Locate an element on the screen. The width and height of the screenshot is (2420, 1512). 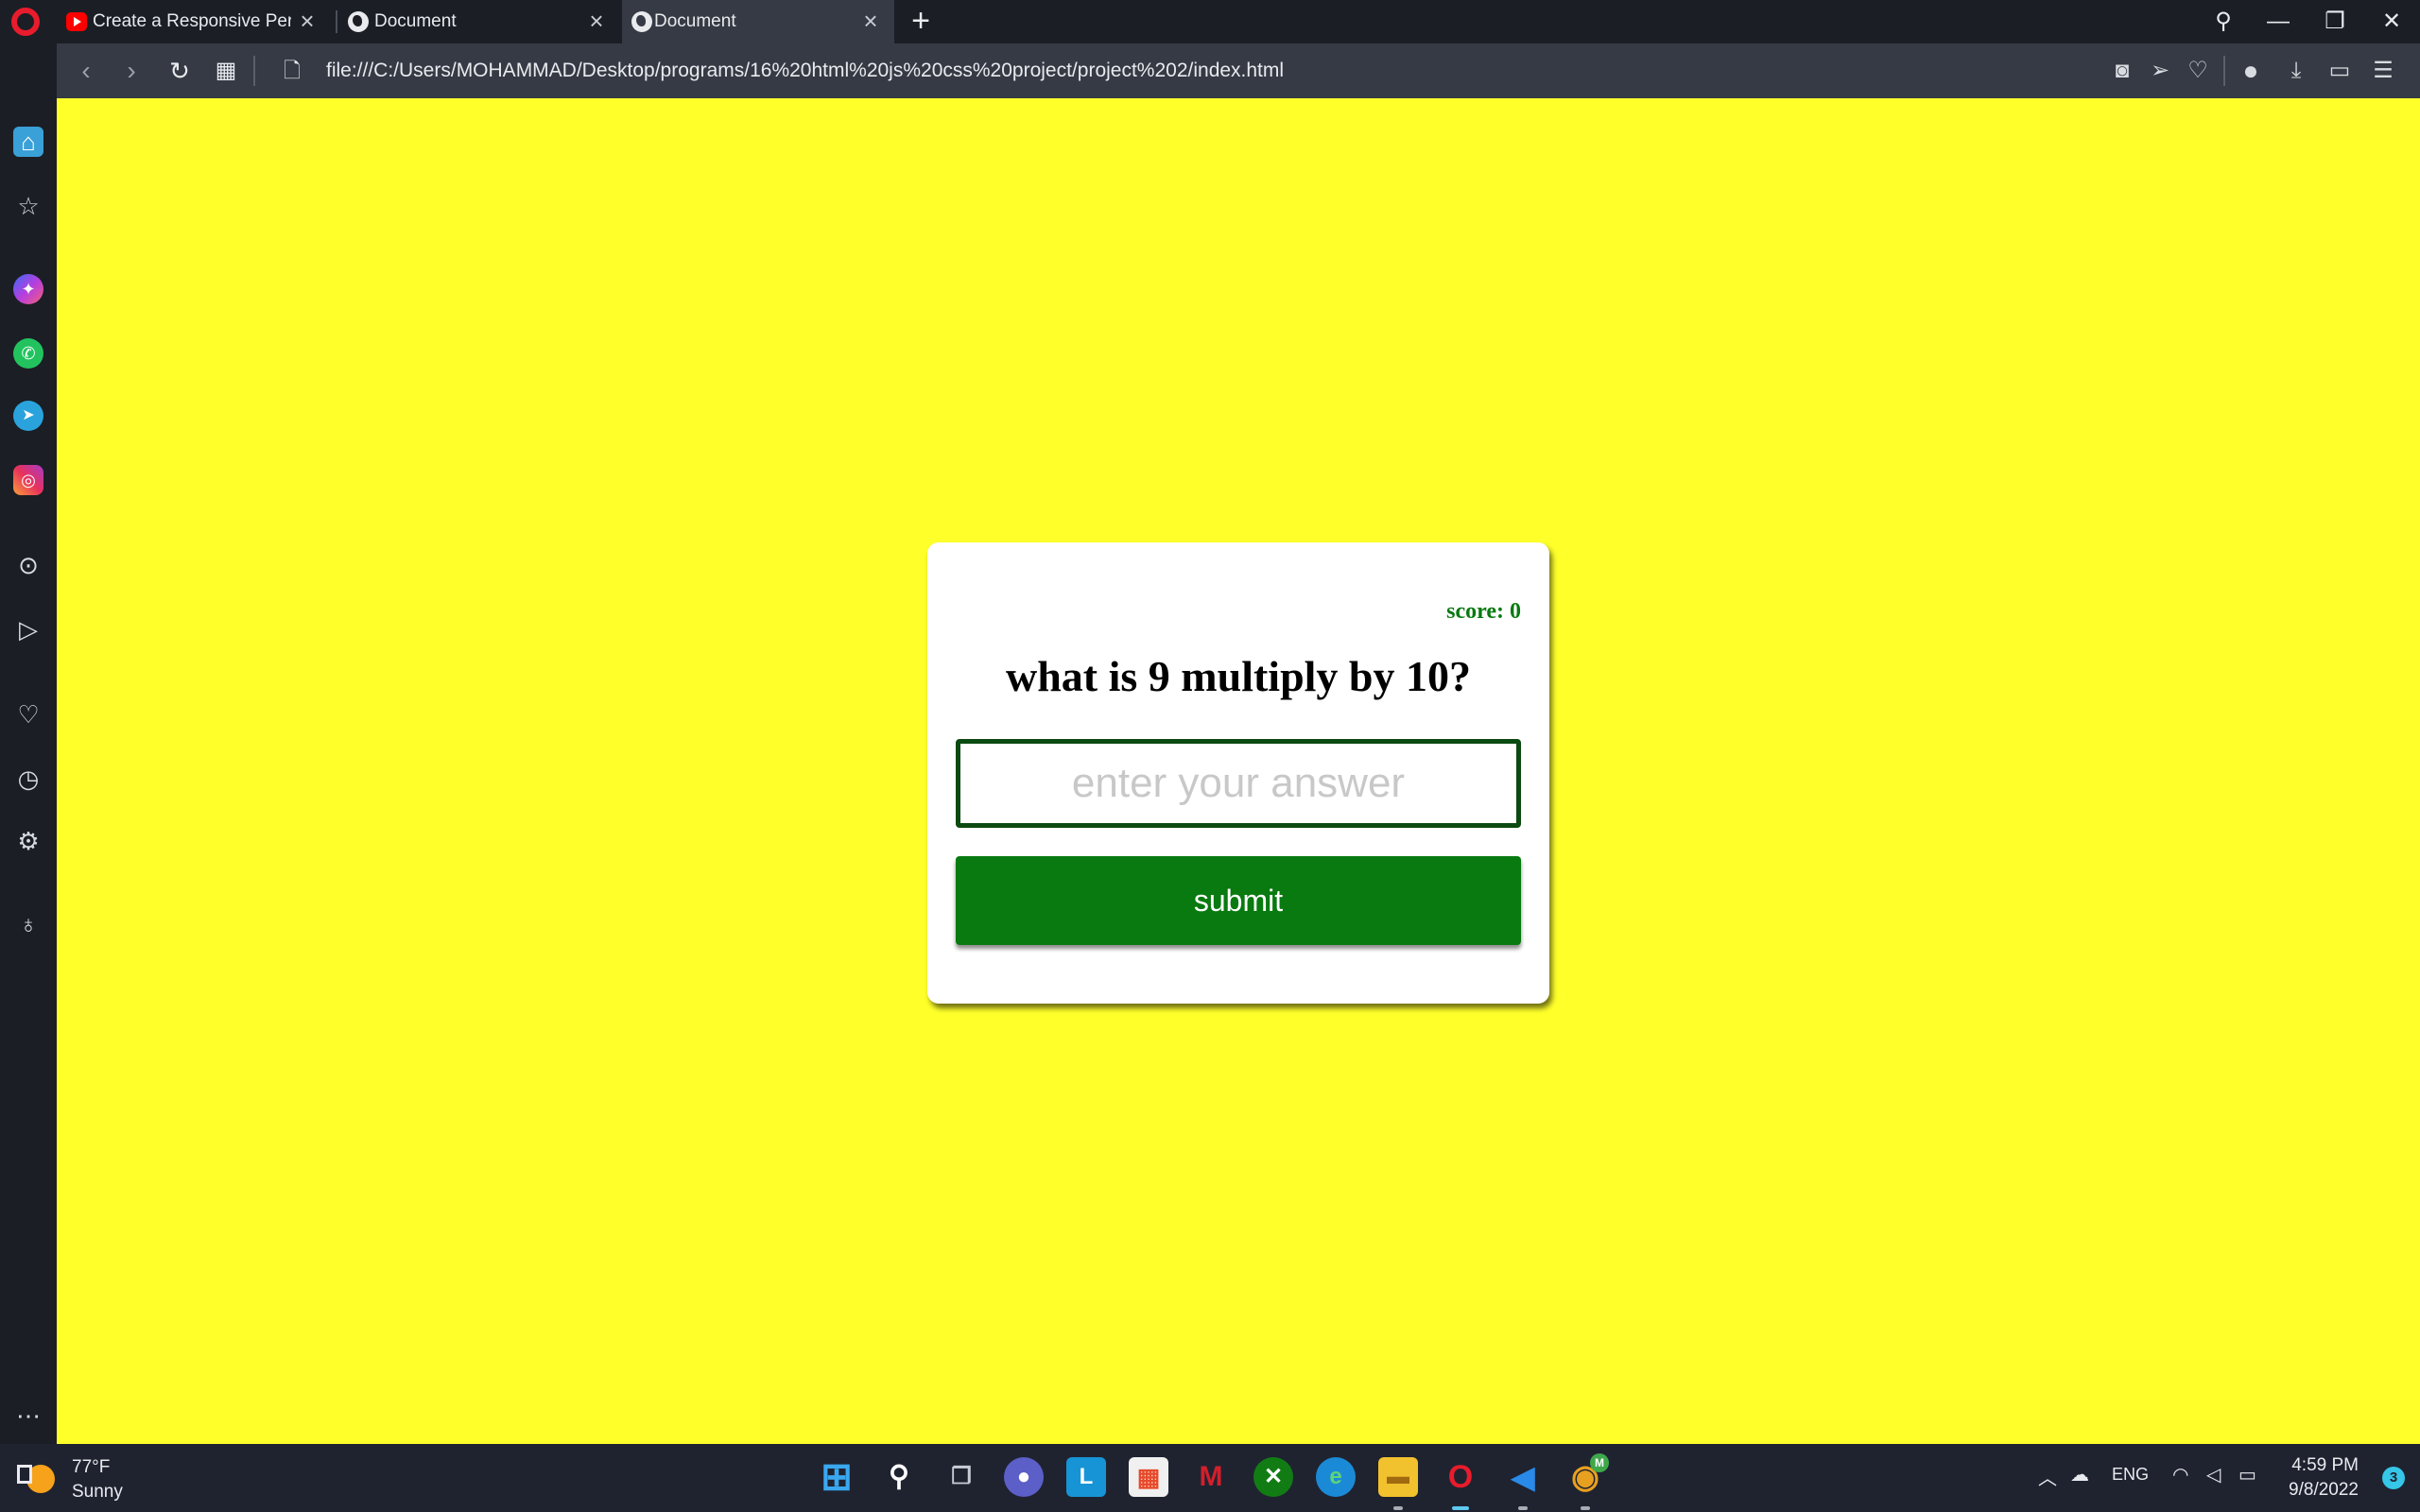
onedrive-icon: ☁ is located at coordinates (2079, 1474).